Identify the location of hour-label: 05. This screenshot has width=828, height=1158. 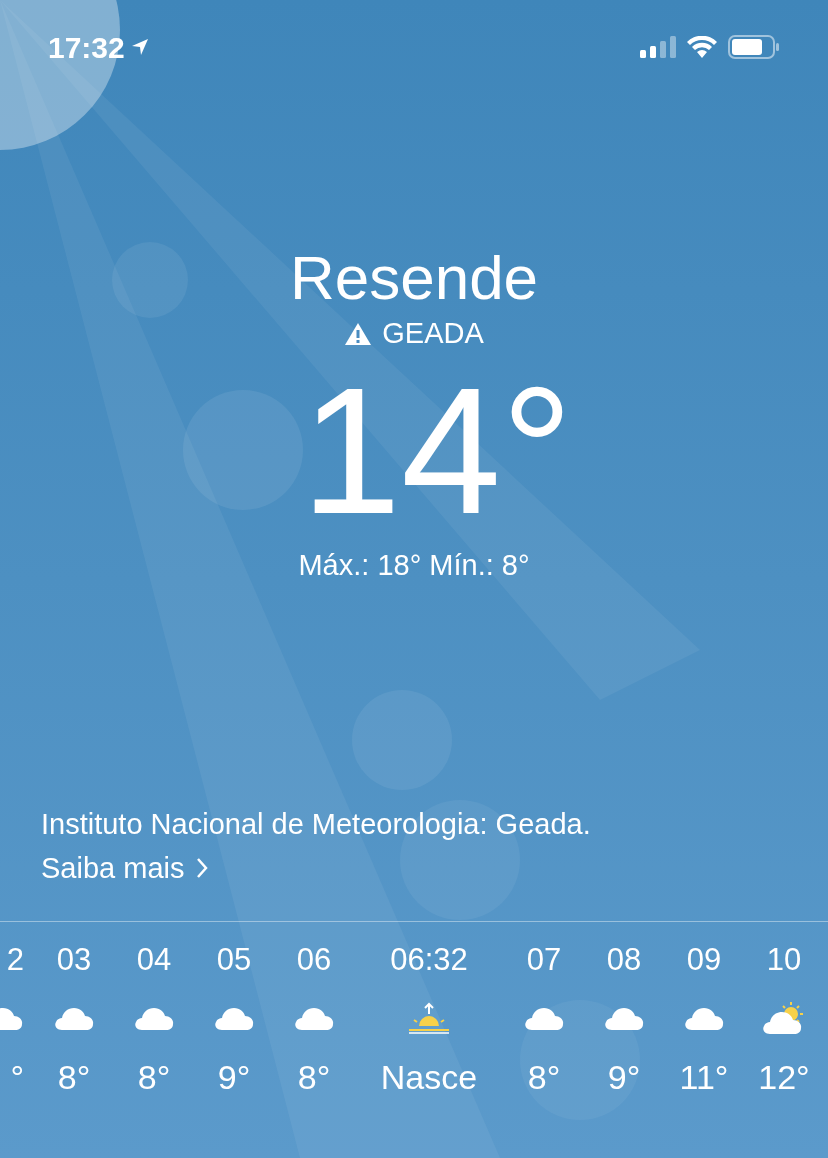
(234, 960).